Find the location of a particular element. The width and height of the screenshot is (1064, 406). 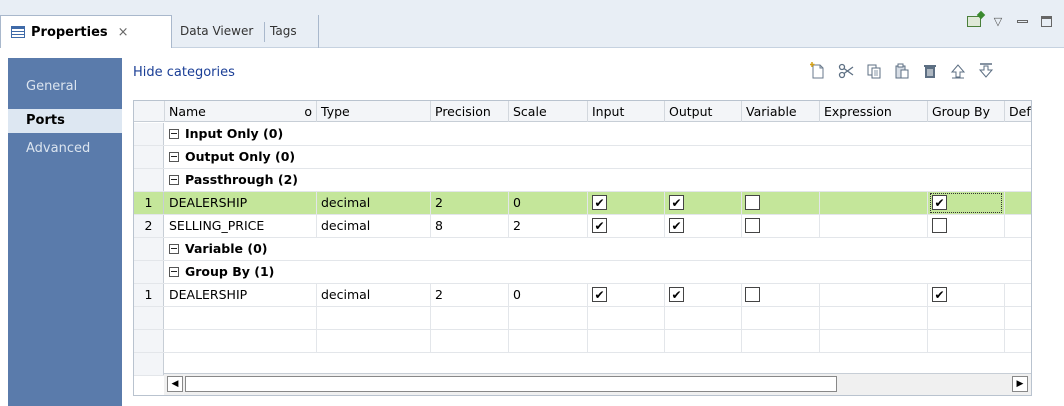

properties-icon is located at coordinates (18, 32).